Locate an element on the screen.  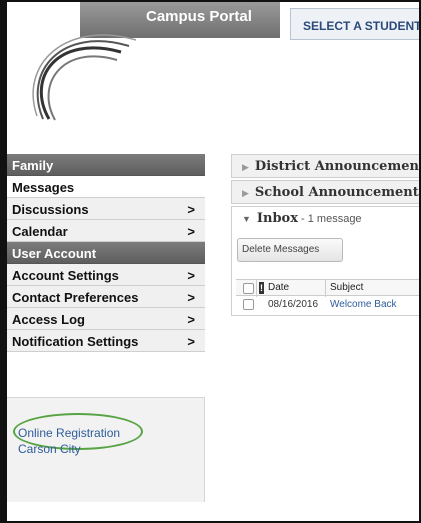
sidebar-item-messages: Messages is located at coordinates (106, 187).